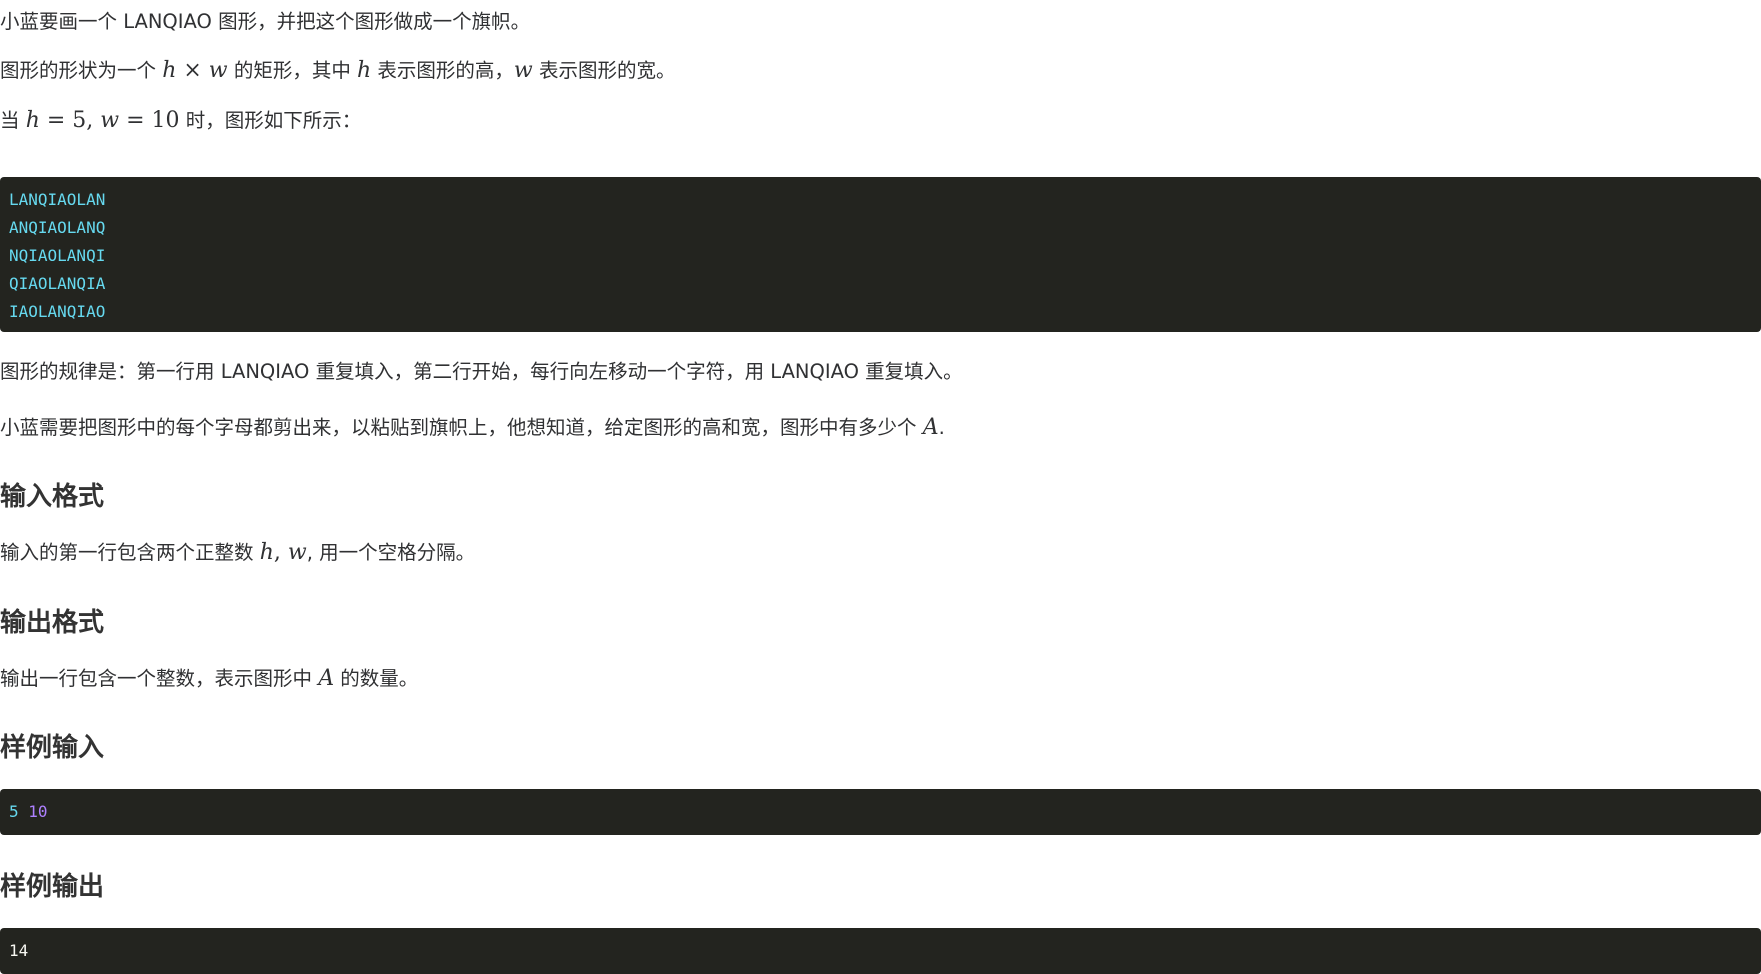 Image resolution: width=1761 pixels, height=974 pixels. Describe the element at coordinates (442, 70) in the screenshot. I see `text-fragment: 表示图形的高，` at that location.